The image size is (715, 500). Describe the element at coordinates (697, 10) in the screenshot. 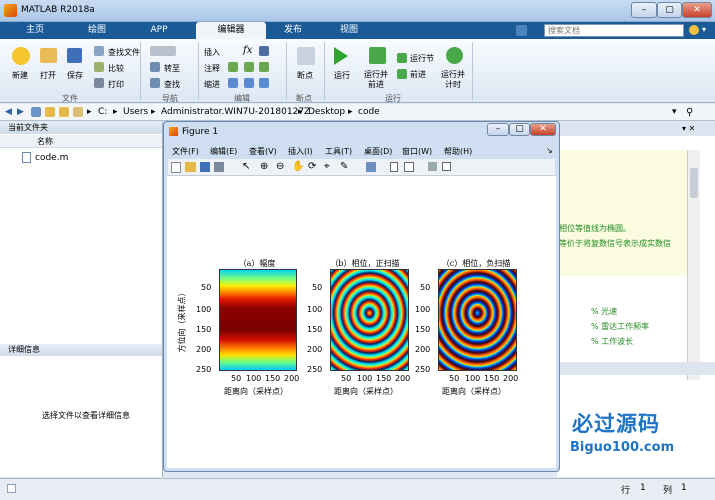

I see `close-button: ✕` at that location.